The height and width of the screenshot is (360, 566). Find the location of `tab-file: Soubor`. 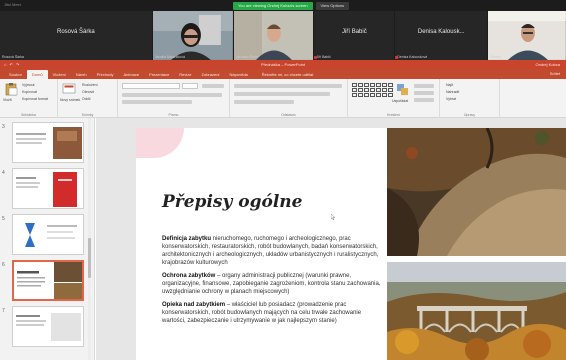

tab-file: Soubor is located at coordinates (15, 74).